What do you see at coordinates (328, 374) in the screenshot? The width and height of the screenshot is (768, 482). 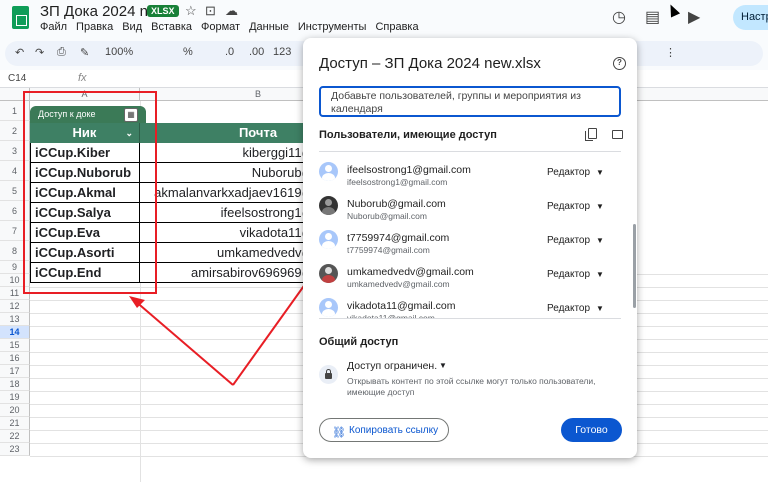 I see `lock-icon` at bounding box center [328, 374].